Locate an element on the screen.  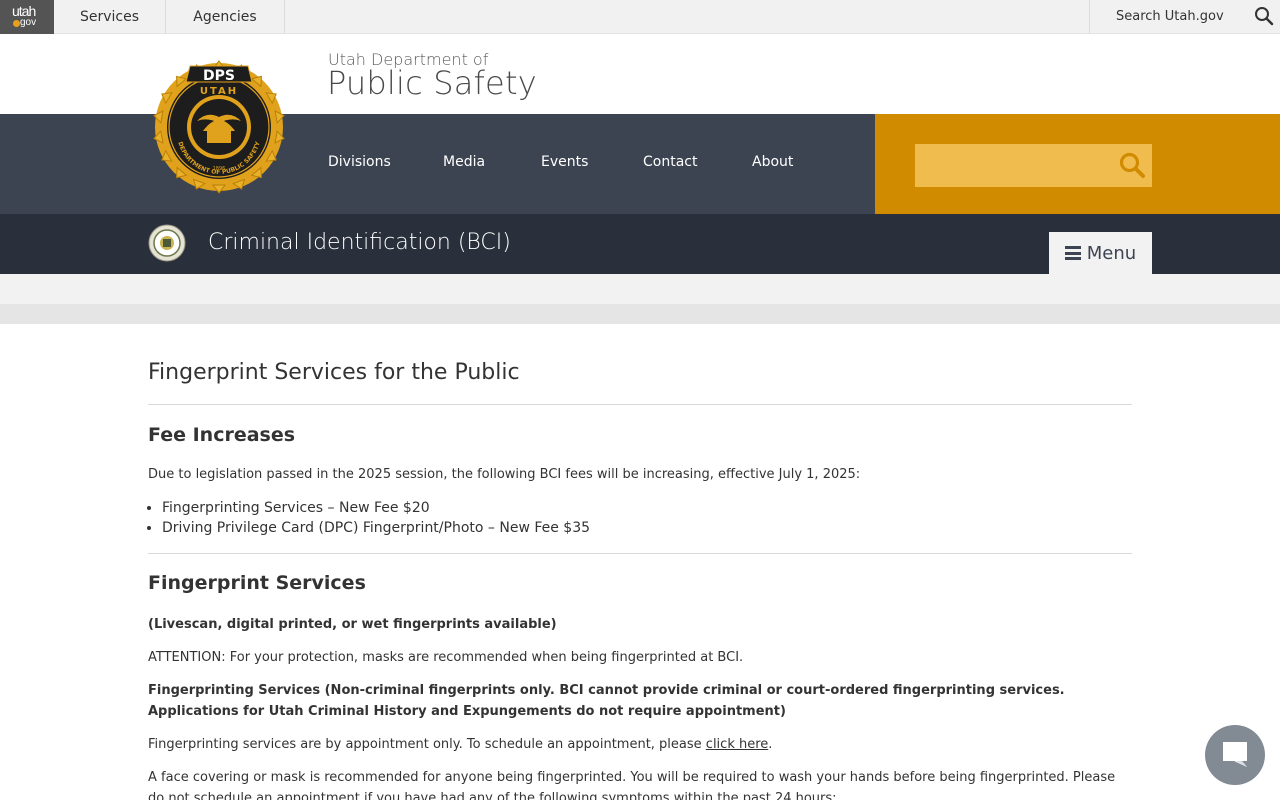
seal-dps-text: DPS is located at coordinates (219, 76).